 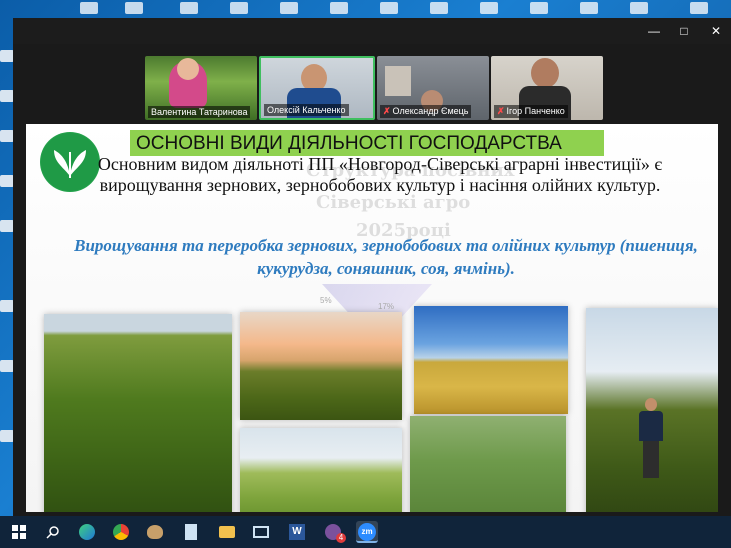 I want to click on participant-name: ✗ Олександр Ємець, so click(x=426, y=111).